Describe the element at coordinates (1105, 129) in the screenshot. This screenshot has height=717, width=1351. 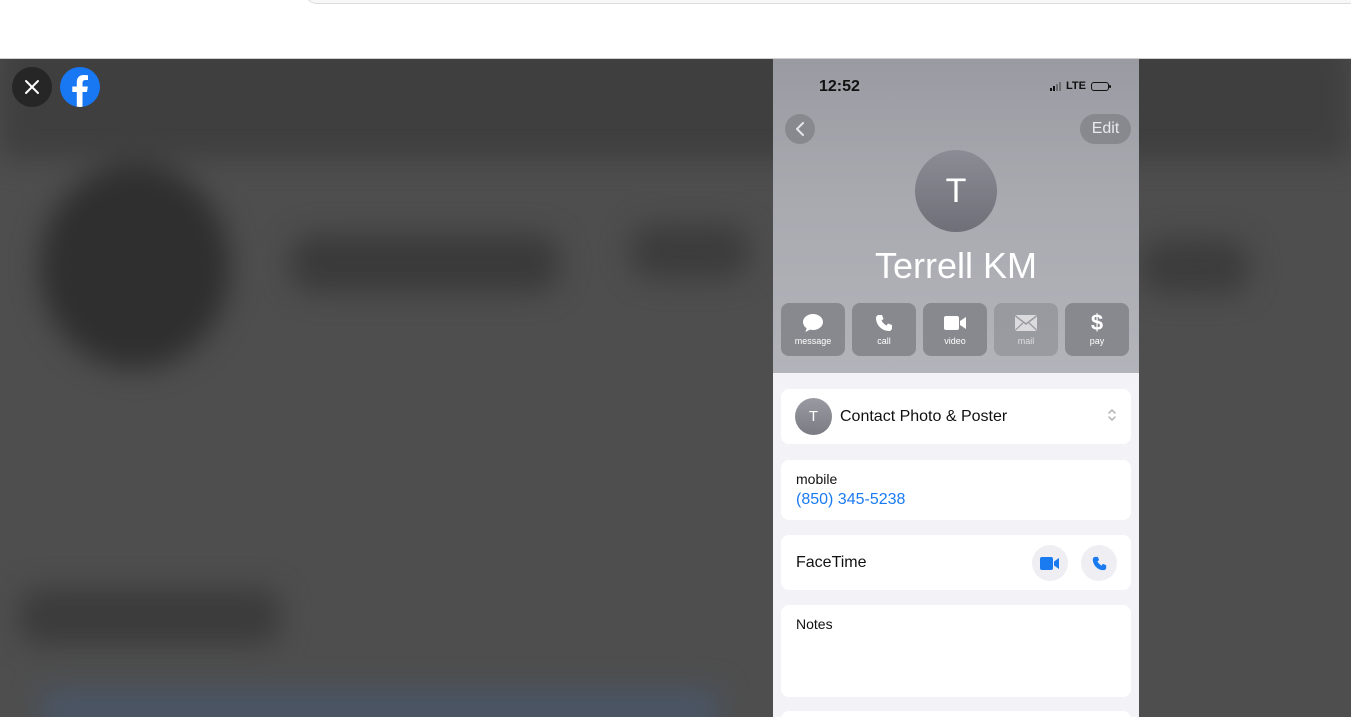
I see `edit-button: Edit` at that location.